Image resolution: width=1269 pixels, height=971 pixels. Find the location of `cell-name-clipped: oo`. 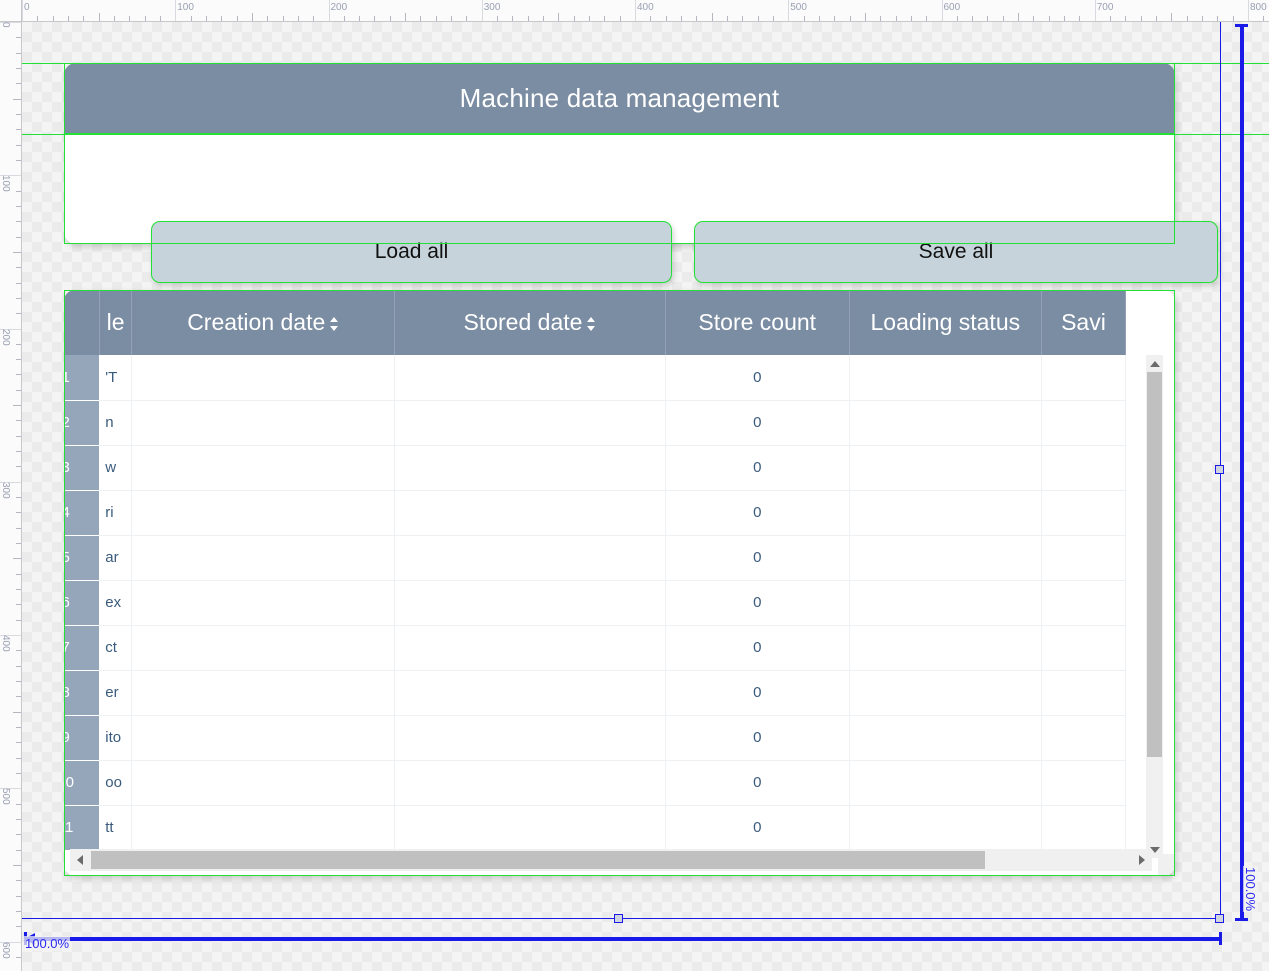

cell-name-clipped: oo is located at coordinates (116, 783).